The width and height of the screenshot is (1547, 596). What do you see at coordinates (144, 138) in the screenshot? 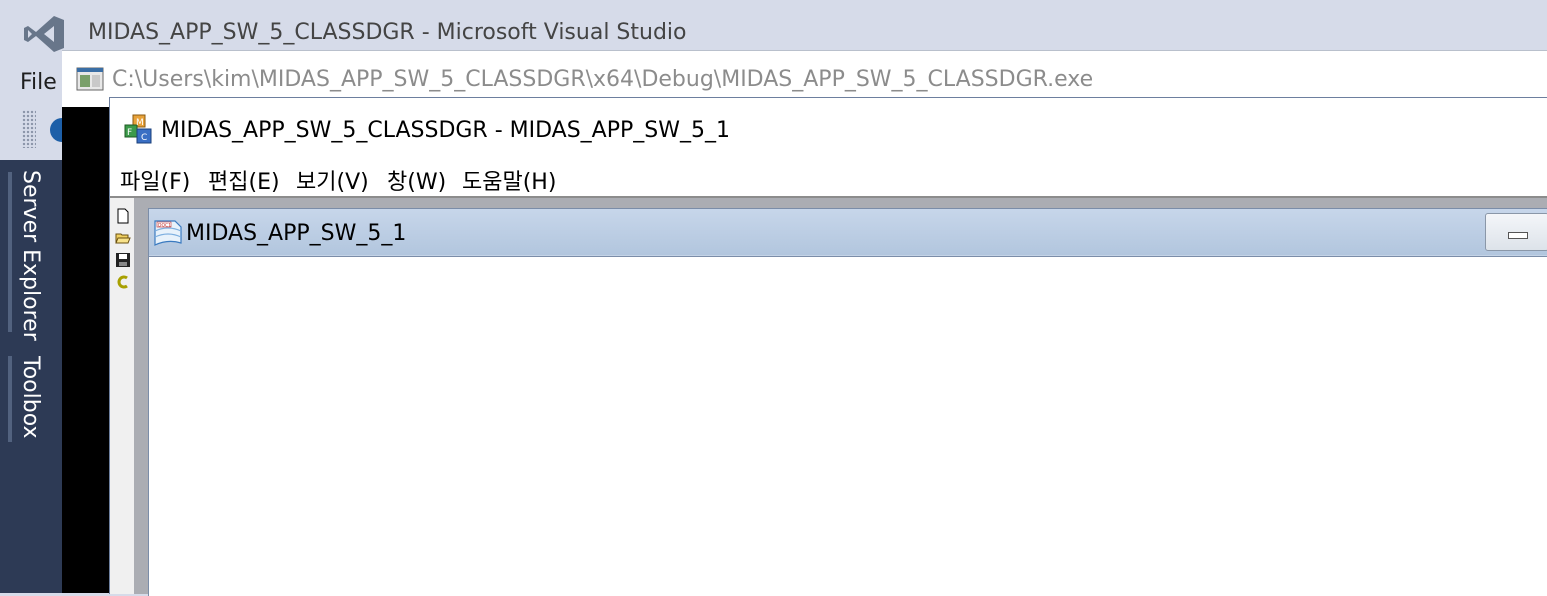
I see `svg-text: C` at bounding box center [144, 138].